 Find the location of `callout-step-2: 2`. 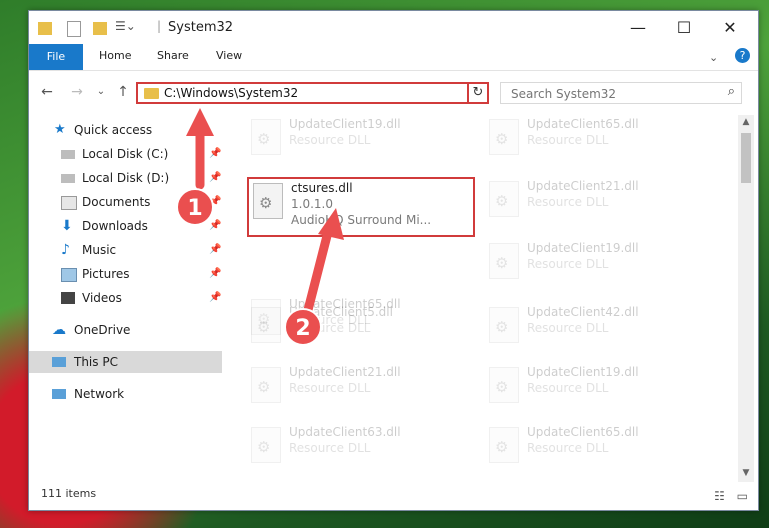

callout-step-2: 2 is located at coordinates (303, 327).